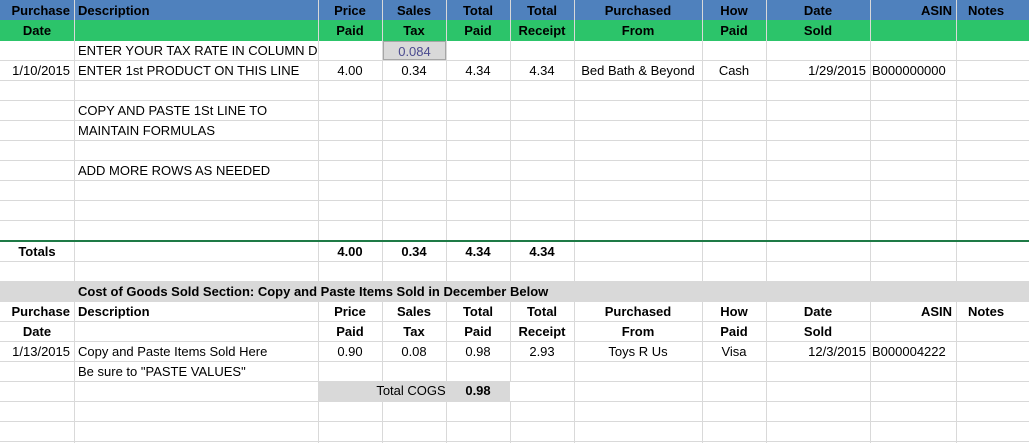 The height and width of the screenshot is (443, 1029). I want to click on first-row-tax: 0.34, so click(414, 71).